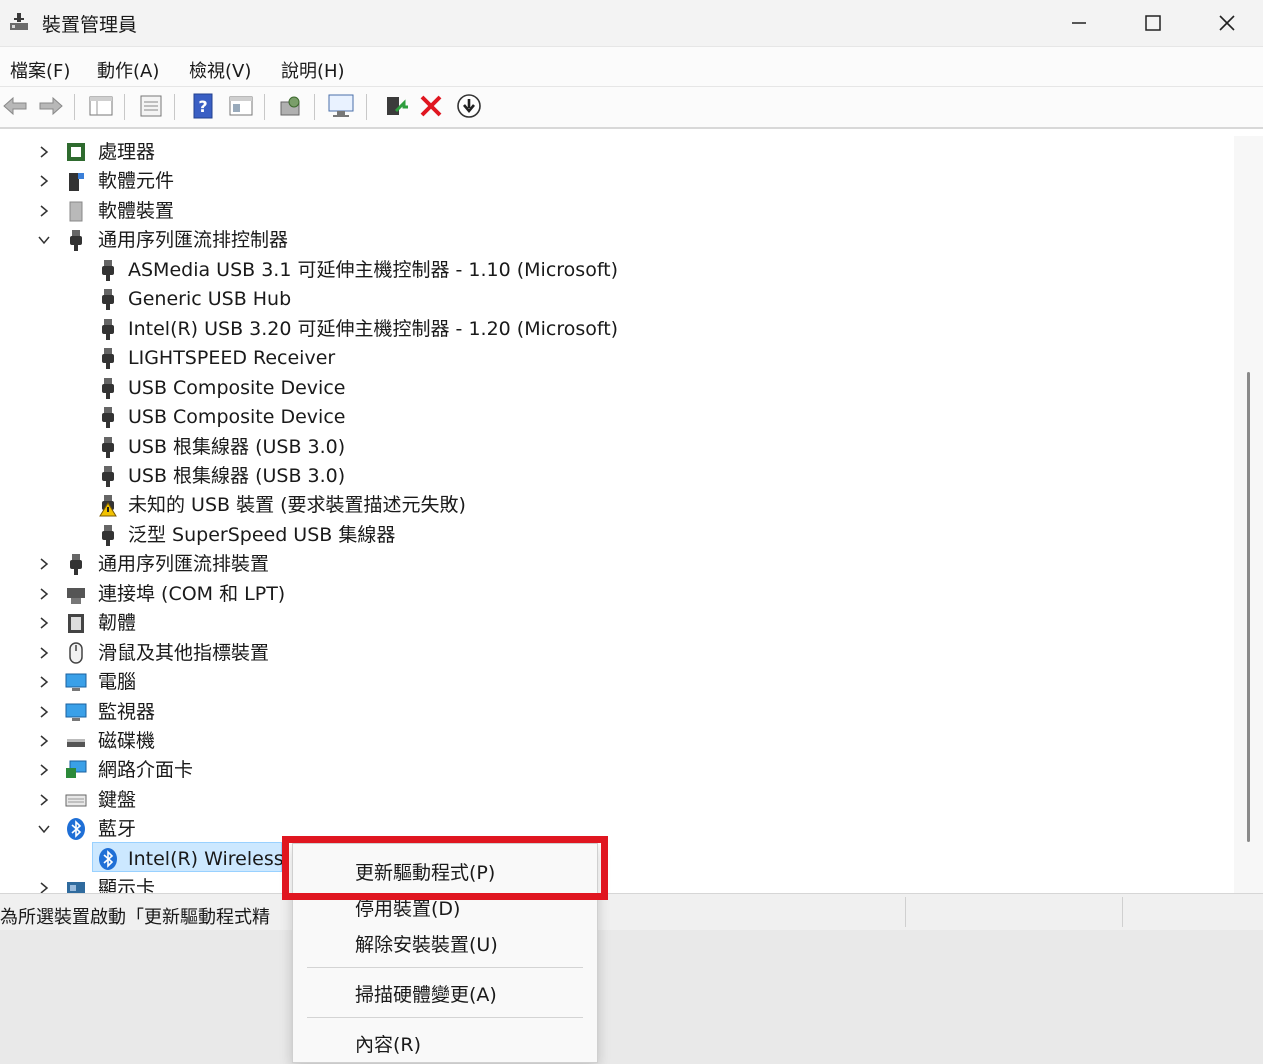  I want to click on tree-item-label: 韌體, so click(117, 623).